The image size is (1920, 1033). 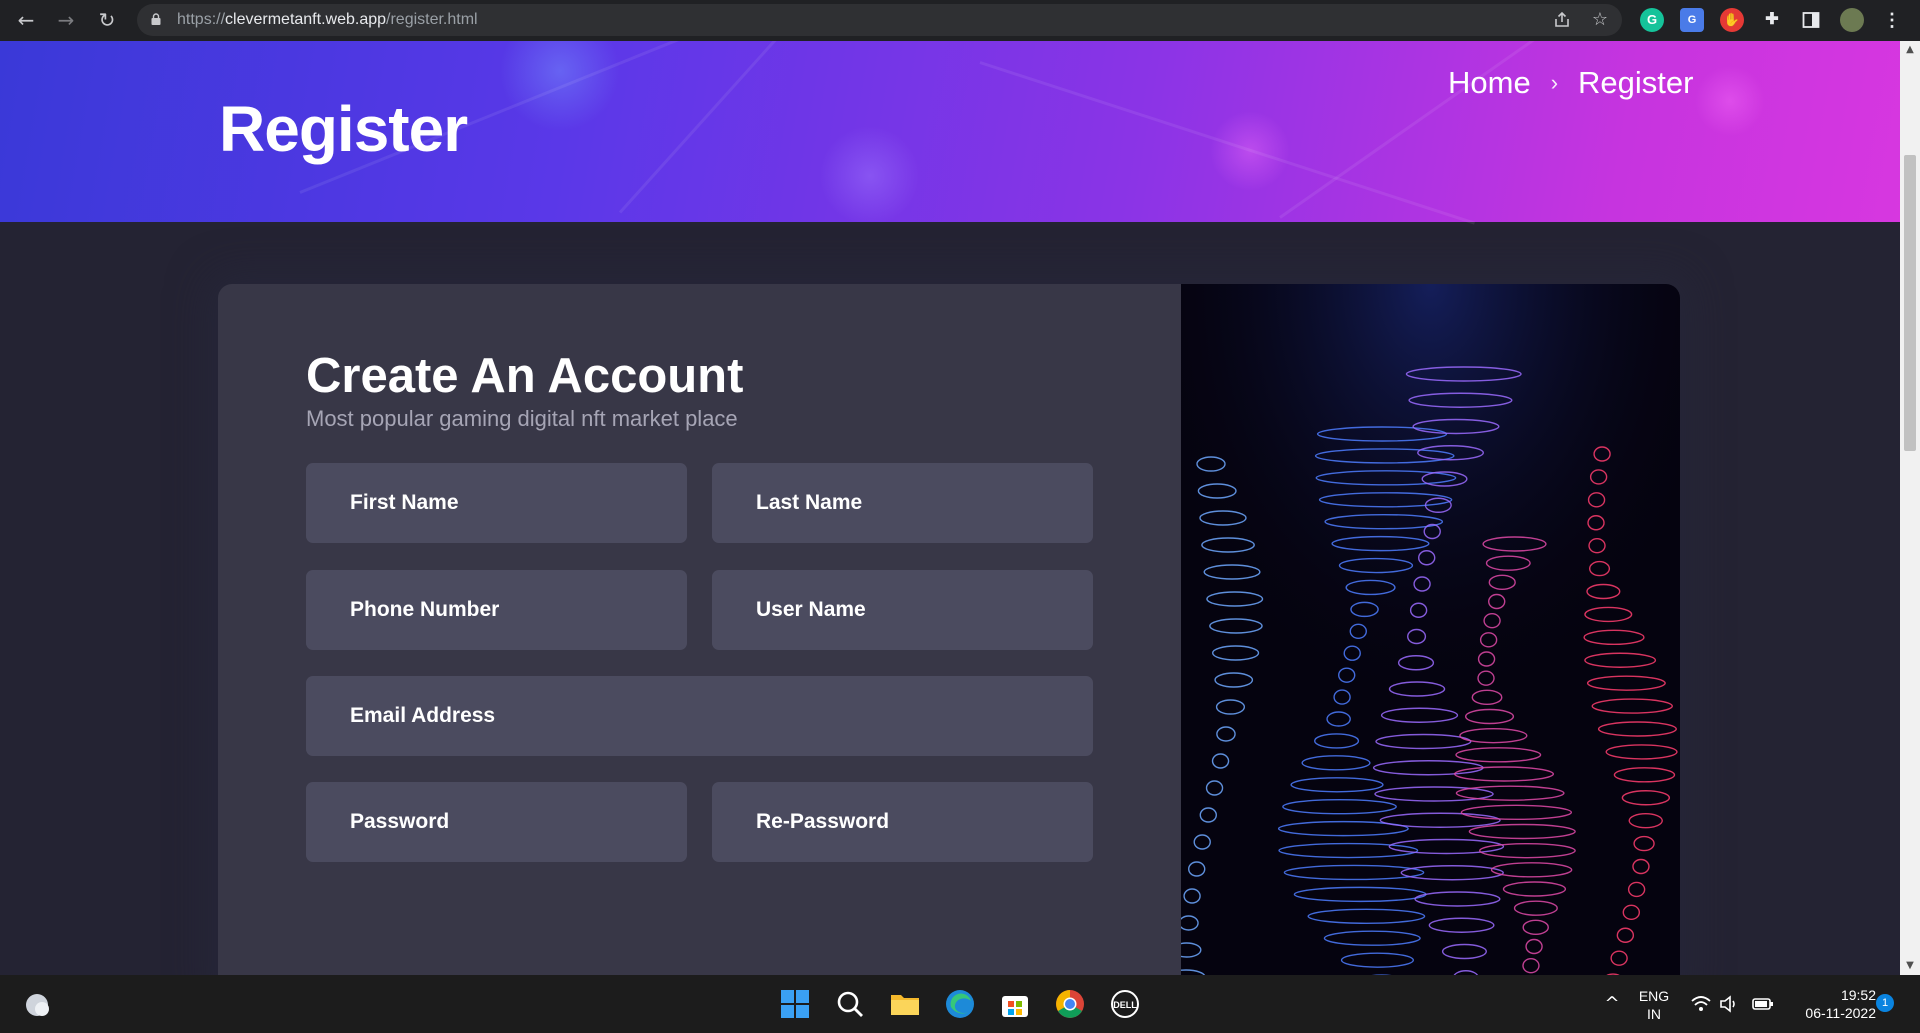 What do you see at coordinates (1732, 20) in the screenshot?
I see `adblock-extension-icon: ✋` at bounding box center [1732, 20].